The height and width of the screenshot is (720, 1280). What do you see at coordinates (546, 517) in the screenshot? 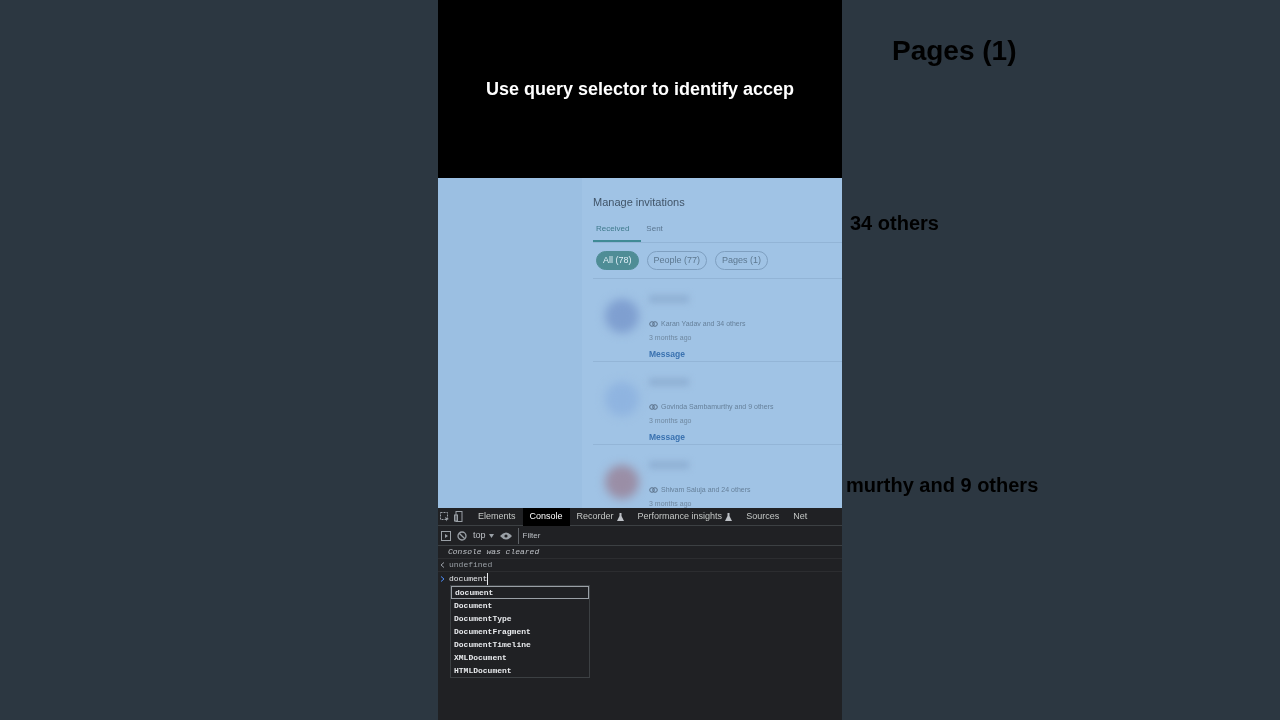
I see `devtools-tab: Console` at bounding box center [546, 517].